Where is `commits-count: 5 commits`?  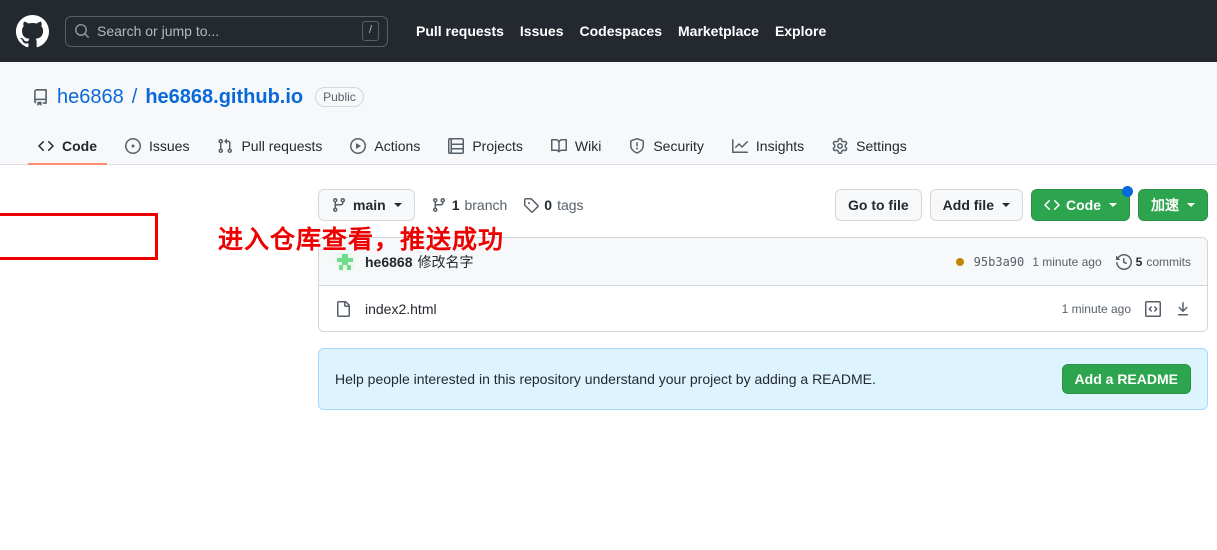 commits-count: 5 commits is located at coordinates (1153, 261).